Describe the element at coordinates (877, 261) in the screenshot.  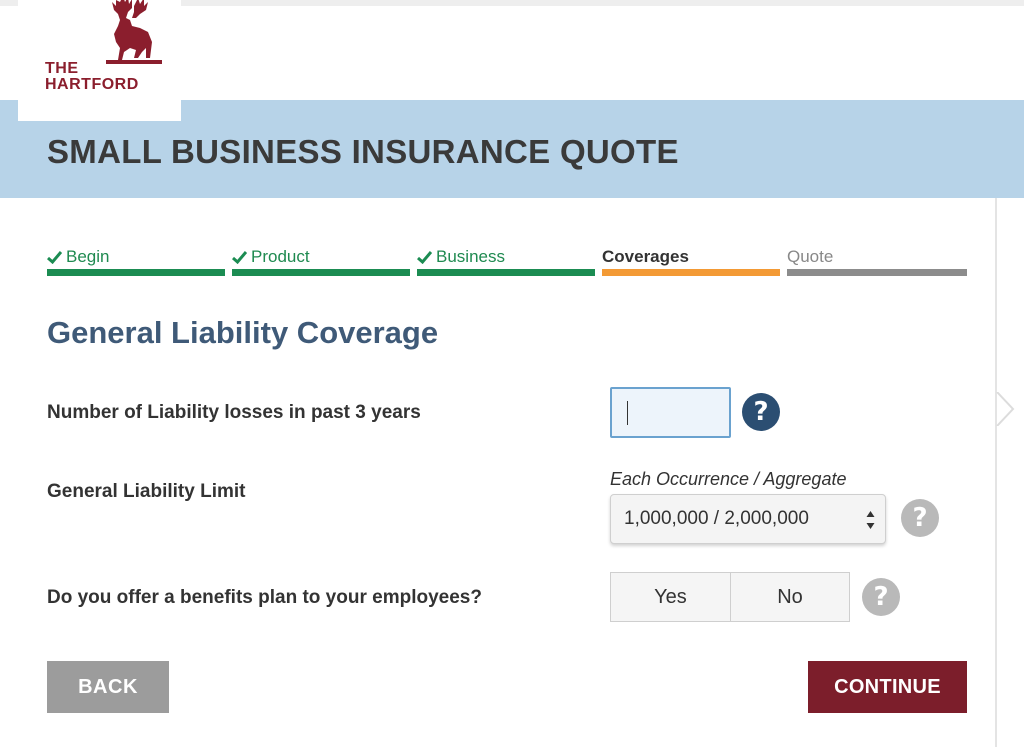
I see `progress-step-quote: Quote` at that location.